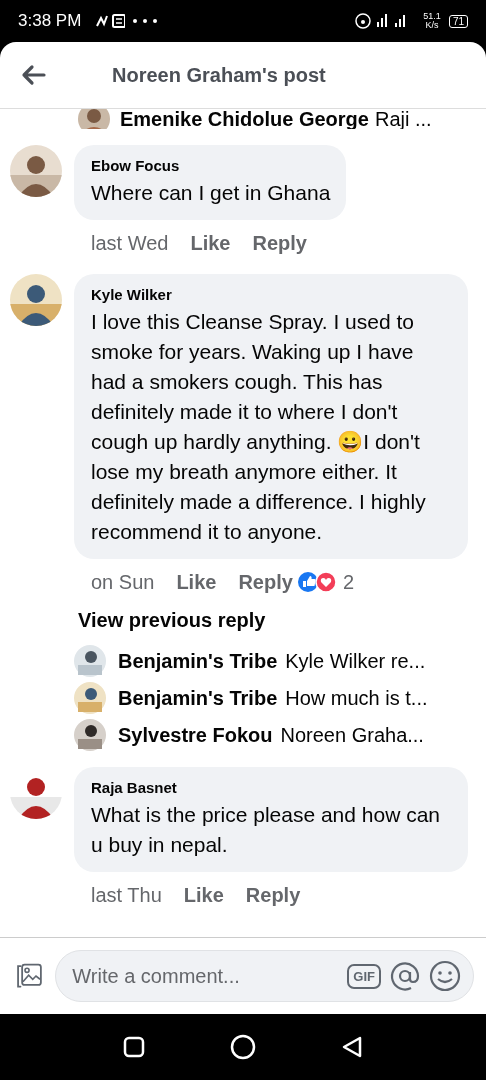 This screenshot has width=486, height=1080. Describe the element at coordinates (145, 21) in the screenshot. I see `more-icon` at that location.